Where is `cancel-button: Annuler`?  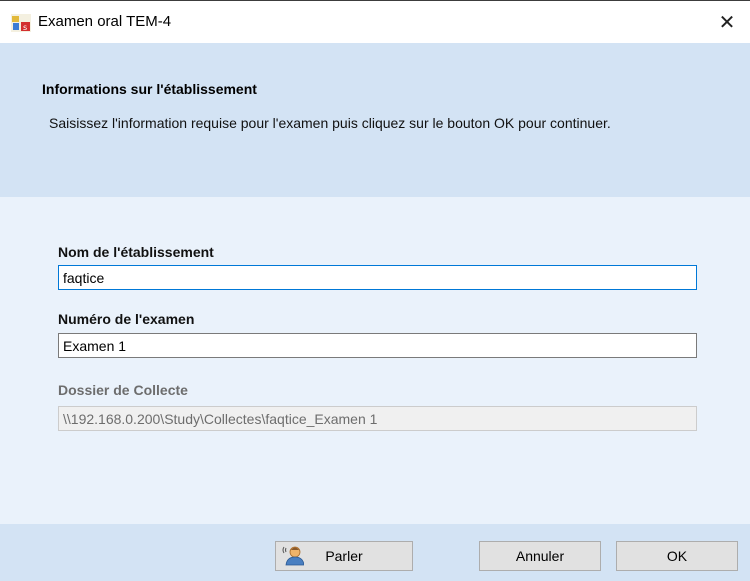 cancel-button: Annuler is located at coordinates (540, 556).